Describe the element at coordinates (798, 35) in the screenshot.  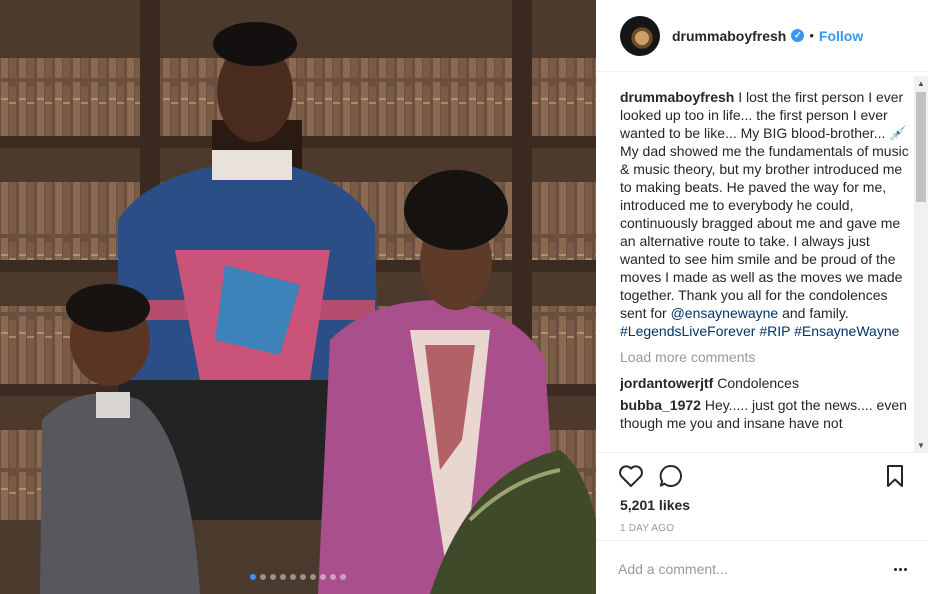
I see `verified-badge-icon: ✓` at that location.